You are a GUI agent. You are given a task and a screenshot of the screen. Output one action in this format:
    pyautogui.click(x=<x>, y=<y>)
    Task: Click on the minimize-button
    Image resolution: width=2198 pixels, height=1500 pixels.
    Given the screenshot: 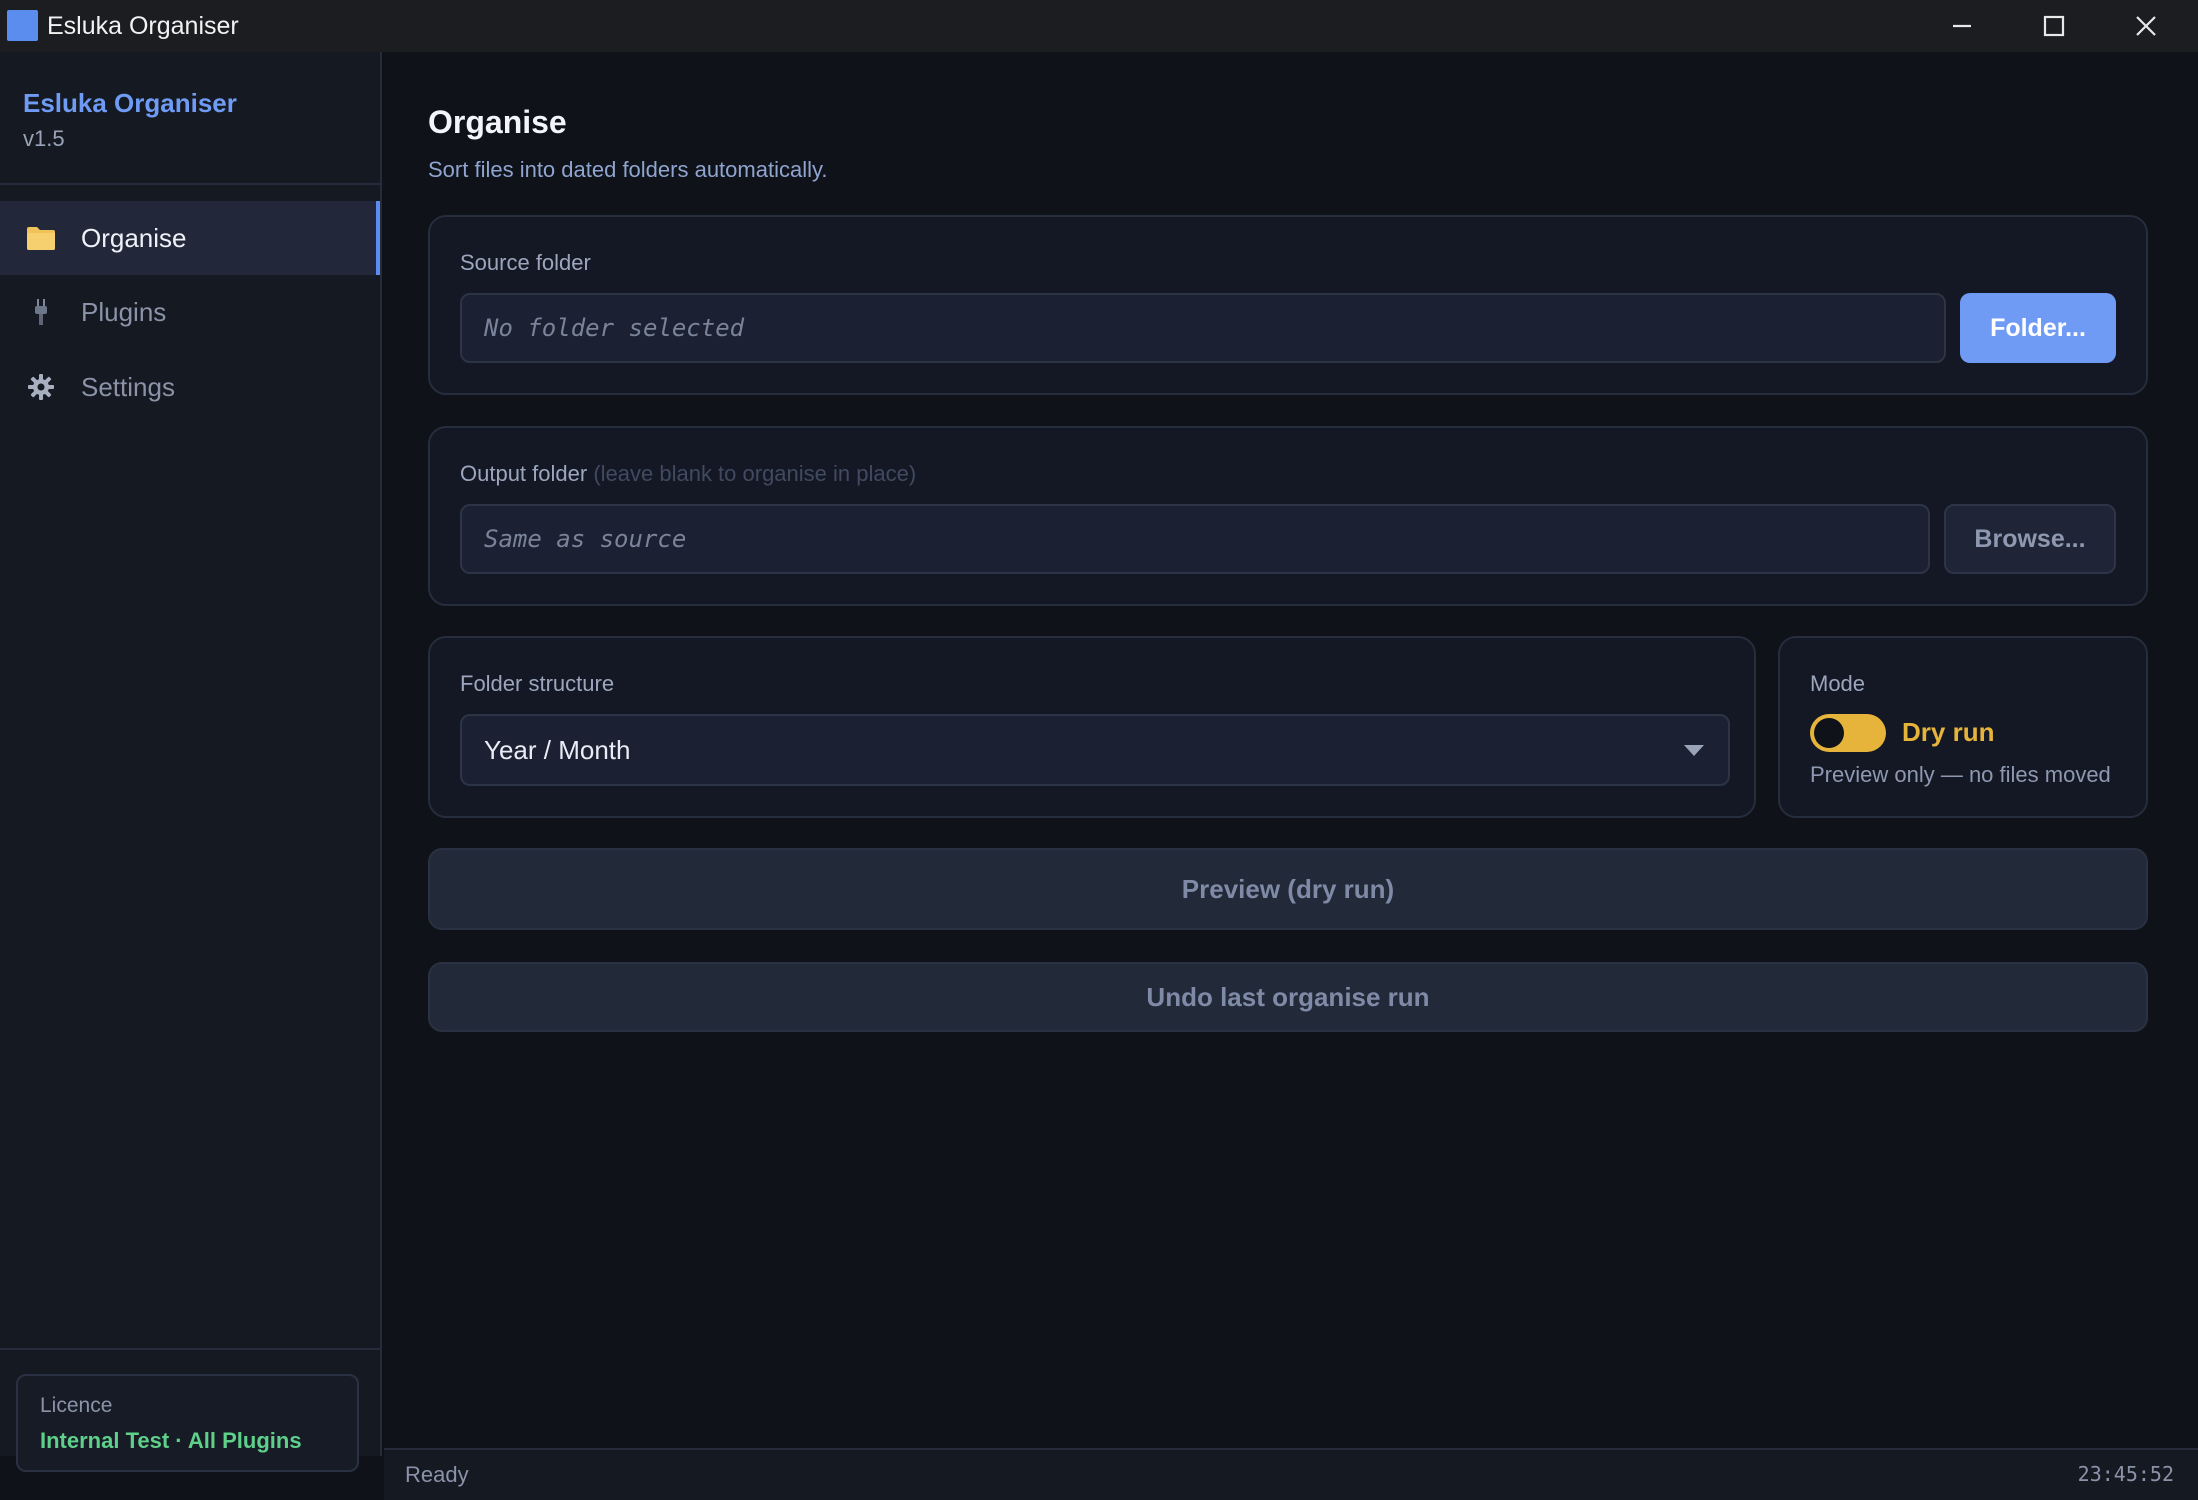 What is the action you would take?
    pyautogui.click(x=1962, y=26)
    